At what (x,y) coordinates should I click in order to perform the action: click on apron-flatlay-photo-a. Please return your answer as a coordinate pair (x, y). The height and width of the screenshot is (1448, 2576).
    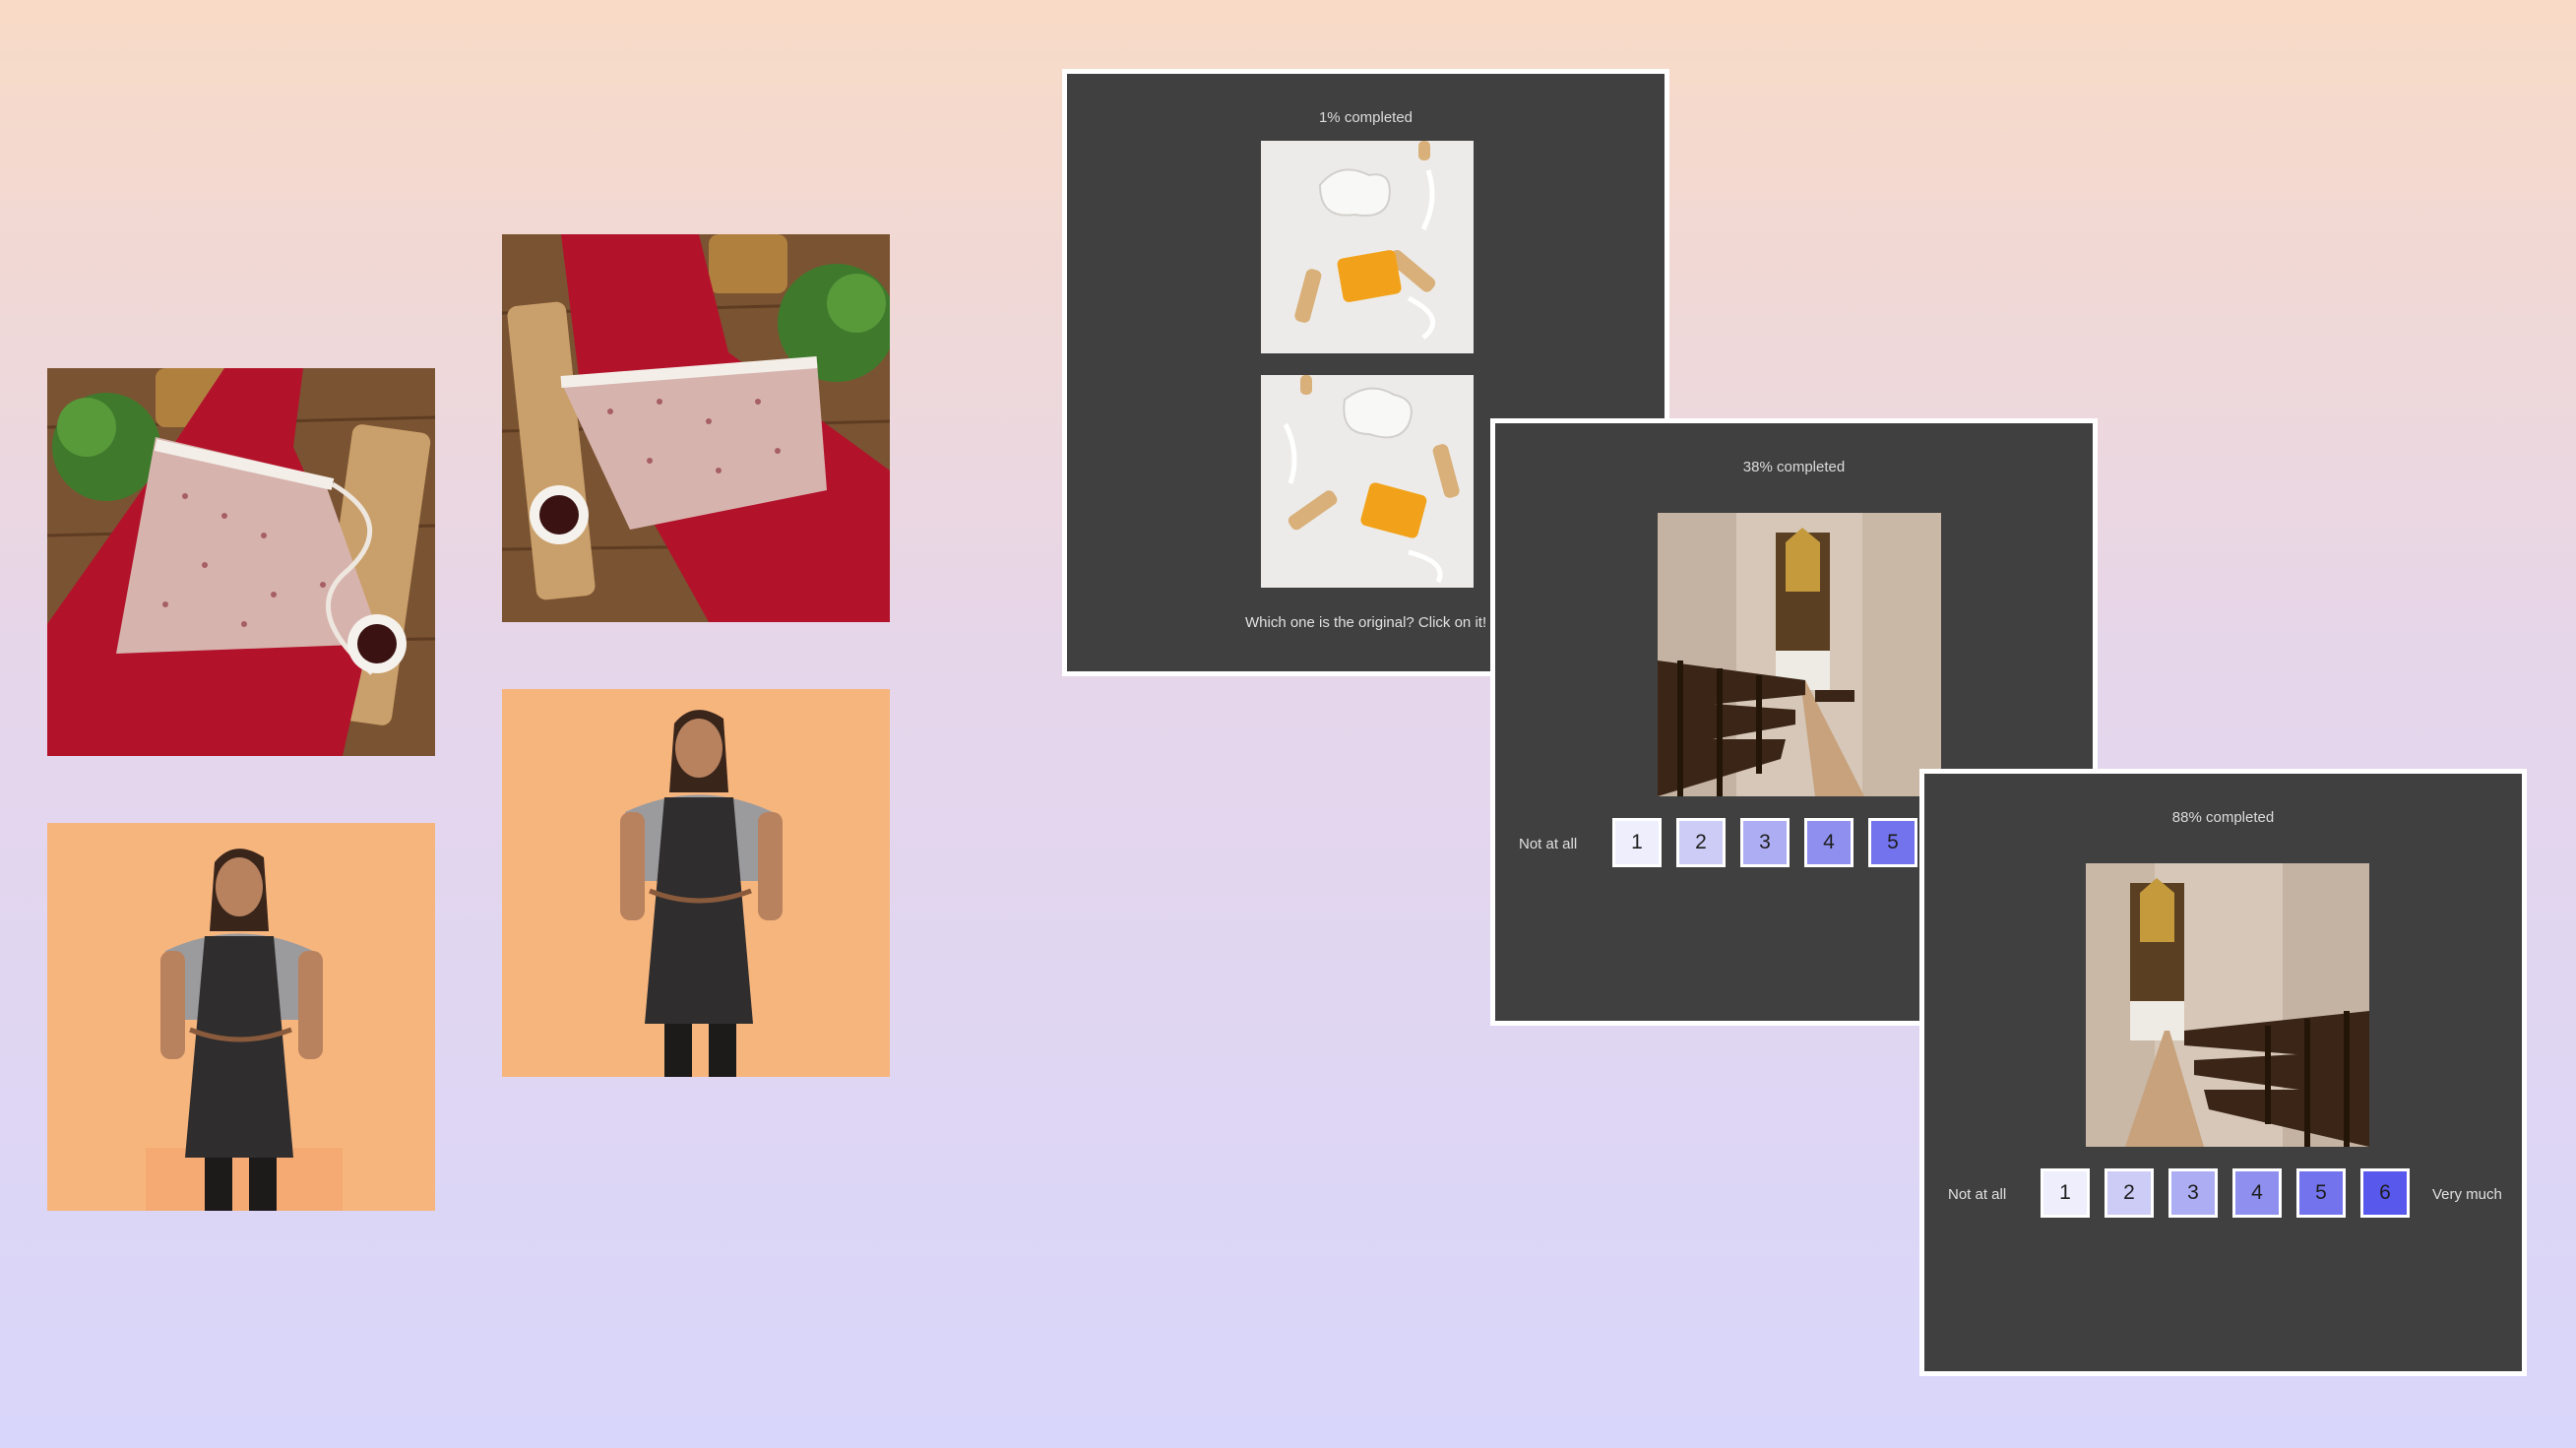
    Looking at the image, I should click on (241, 562).